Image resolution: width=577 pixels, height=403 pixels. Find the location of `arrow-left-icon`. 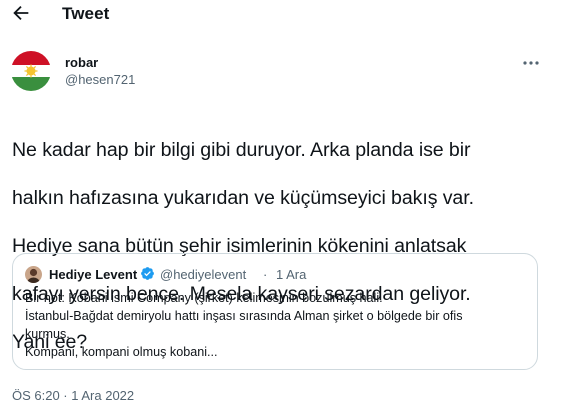

arrow-left-icon is located at coordinates (21, 13).